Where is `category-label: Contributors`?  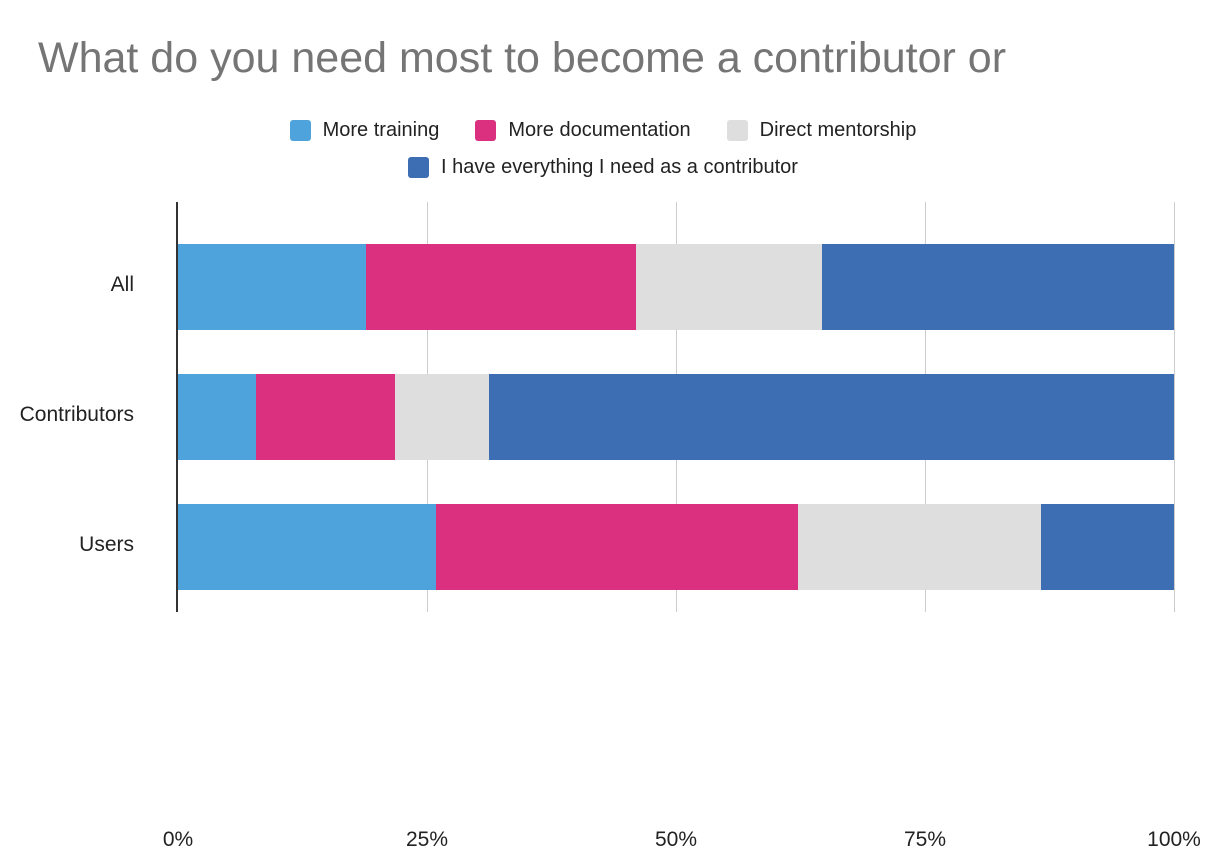
category-label: Contributors is located at coordinates (76, 414).